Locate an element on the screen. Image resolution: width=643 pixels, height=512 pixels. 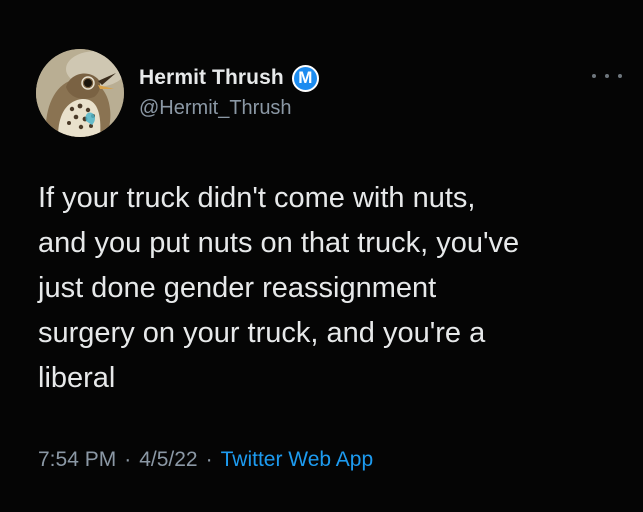
tweet-meta: 7:54 PM · 4/5/22 · Twitter Web App is located at coordinates (205, 460).